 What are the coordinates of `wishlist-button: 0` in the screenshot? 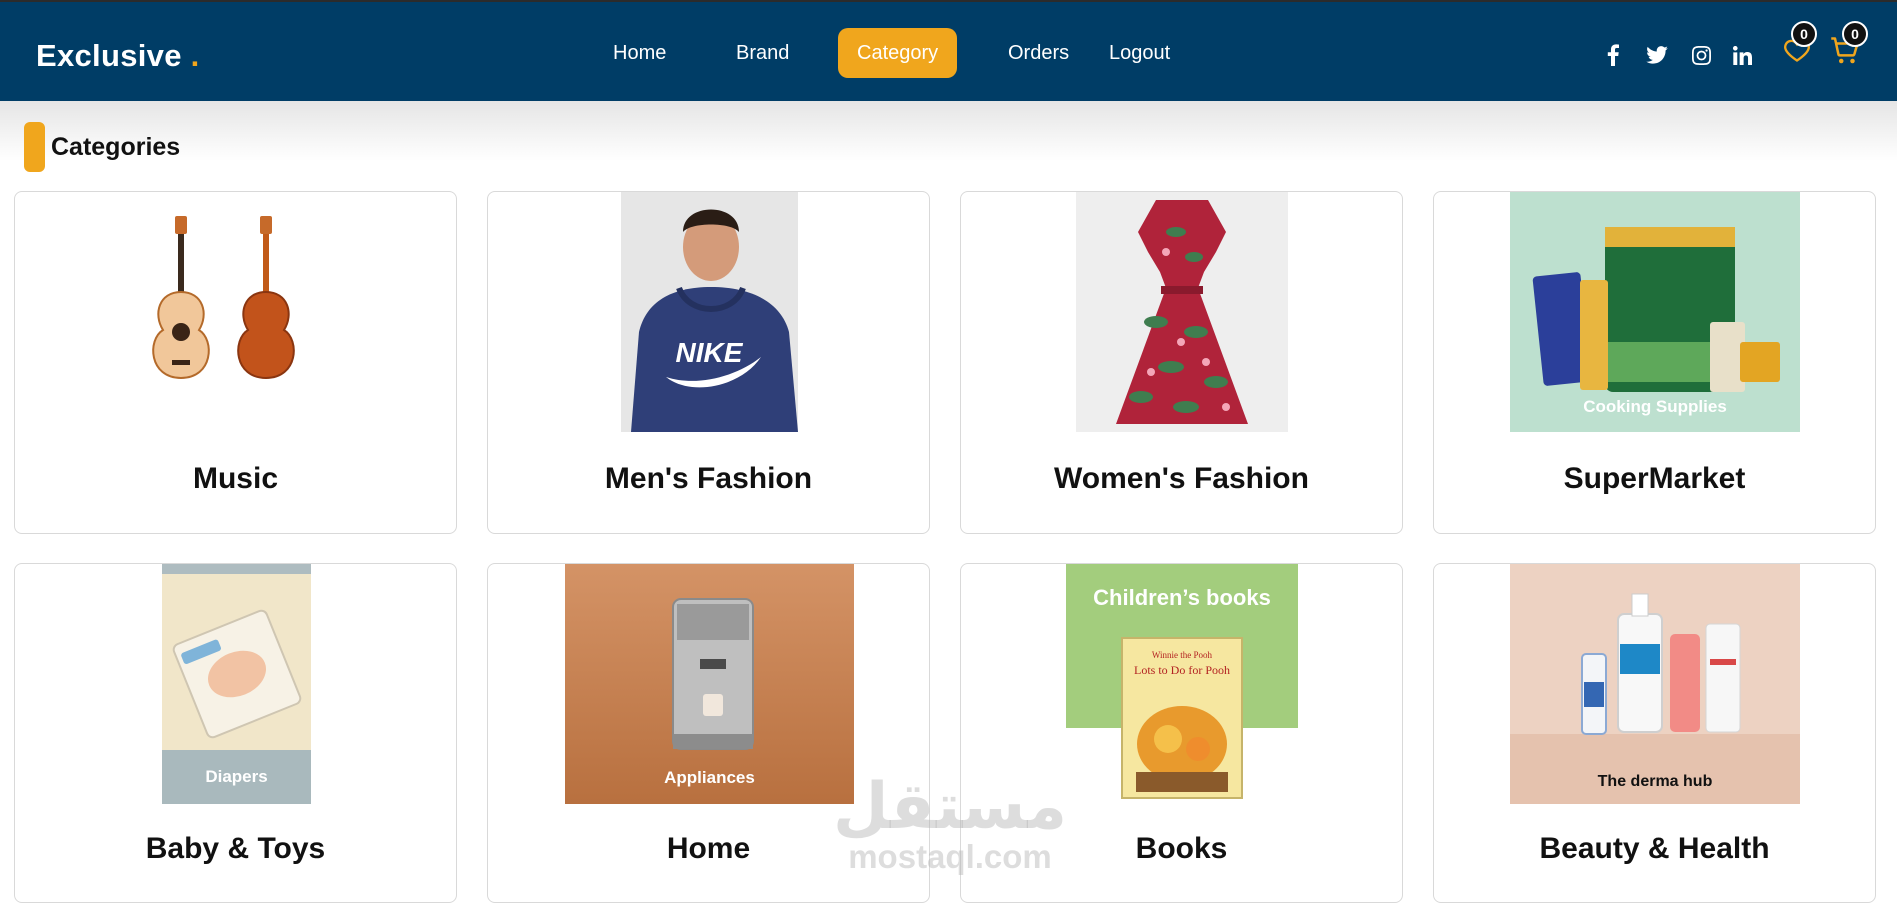 It's located at (1800, 42).